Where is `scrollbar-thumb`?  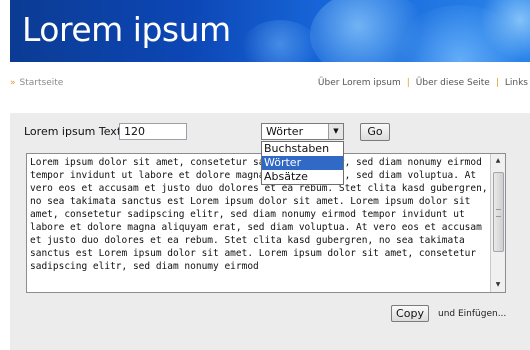
scrollbar-thumb is located at coordinates (498, 212).